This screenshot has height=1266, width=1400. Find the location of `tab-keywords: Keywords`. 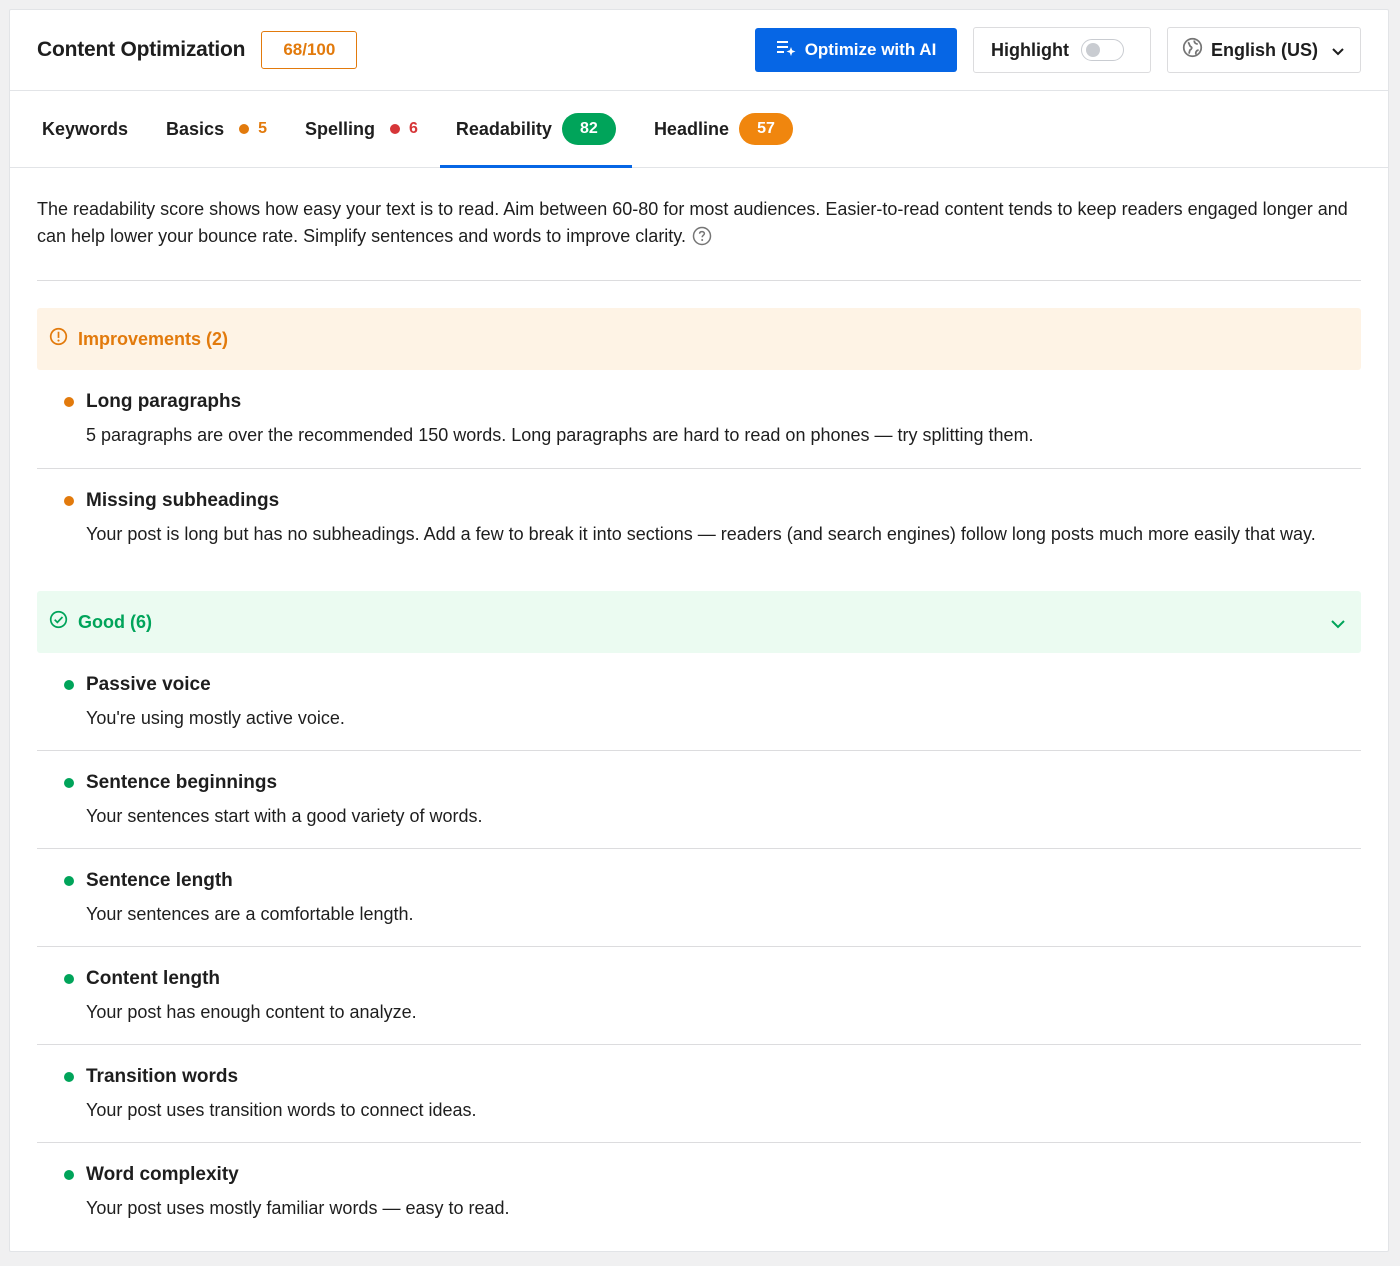

tab-keywords: Keywords is located at coordinates (85, 129).